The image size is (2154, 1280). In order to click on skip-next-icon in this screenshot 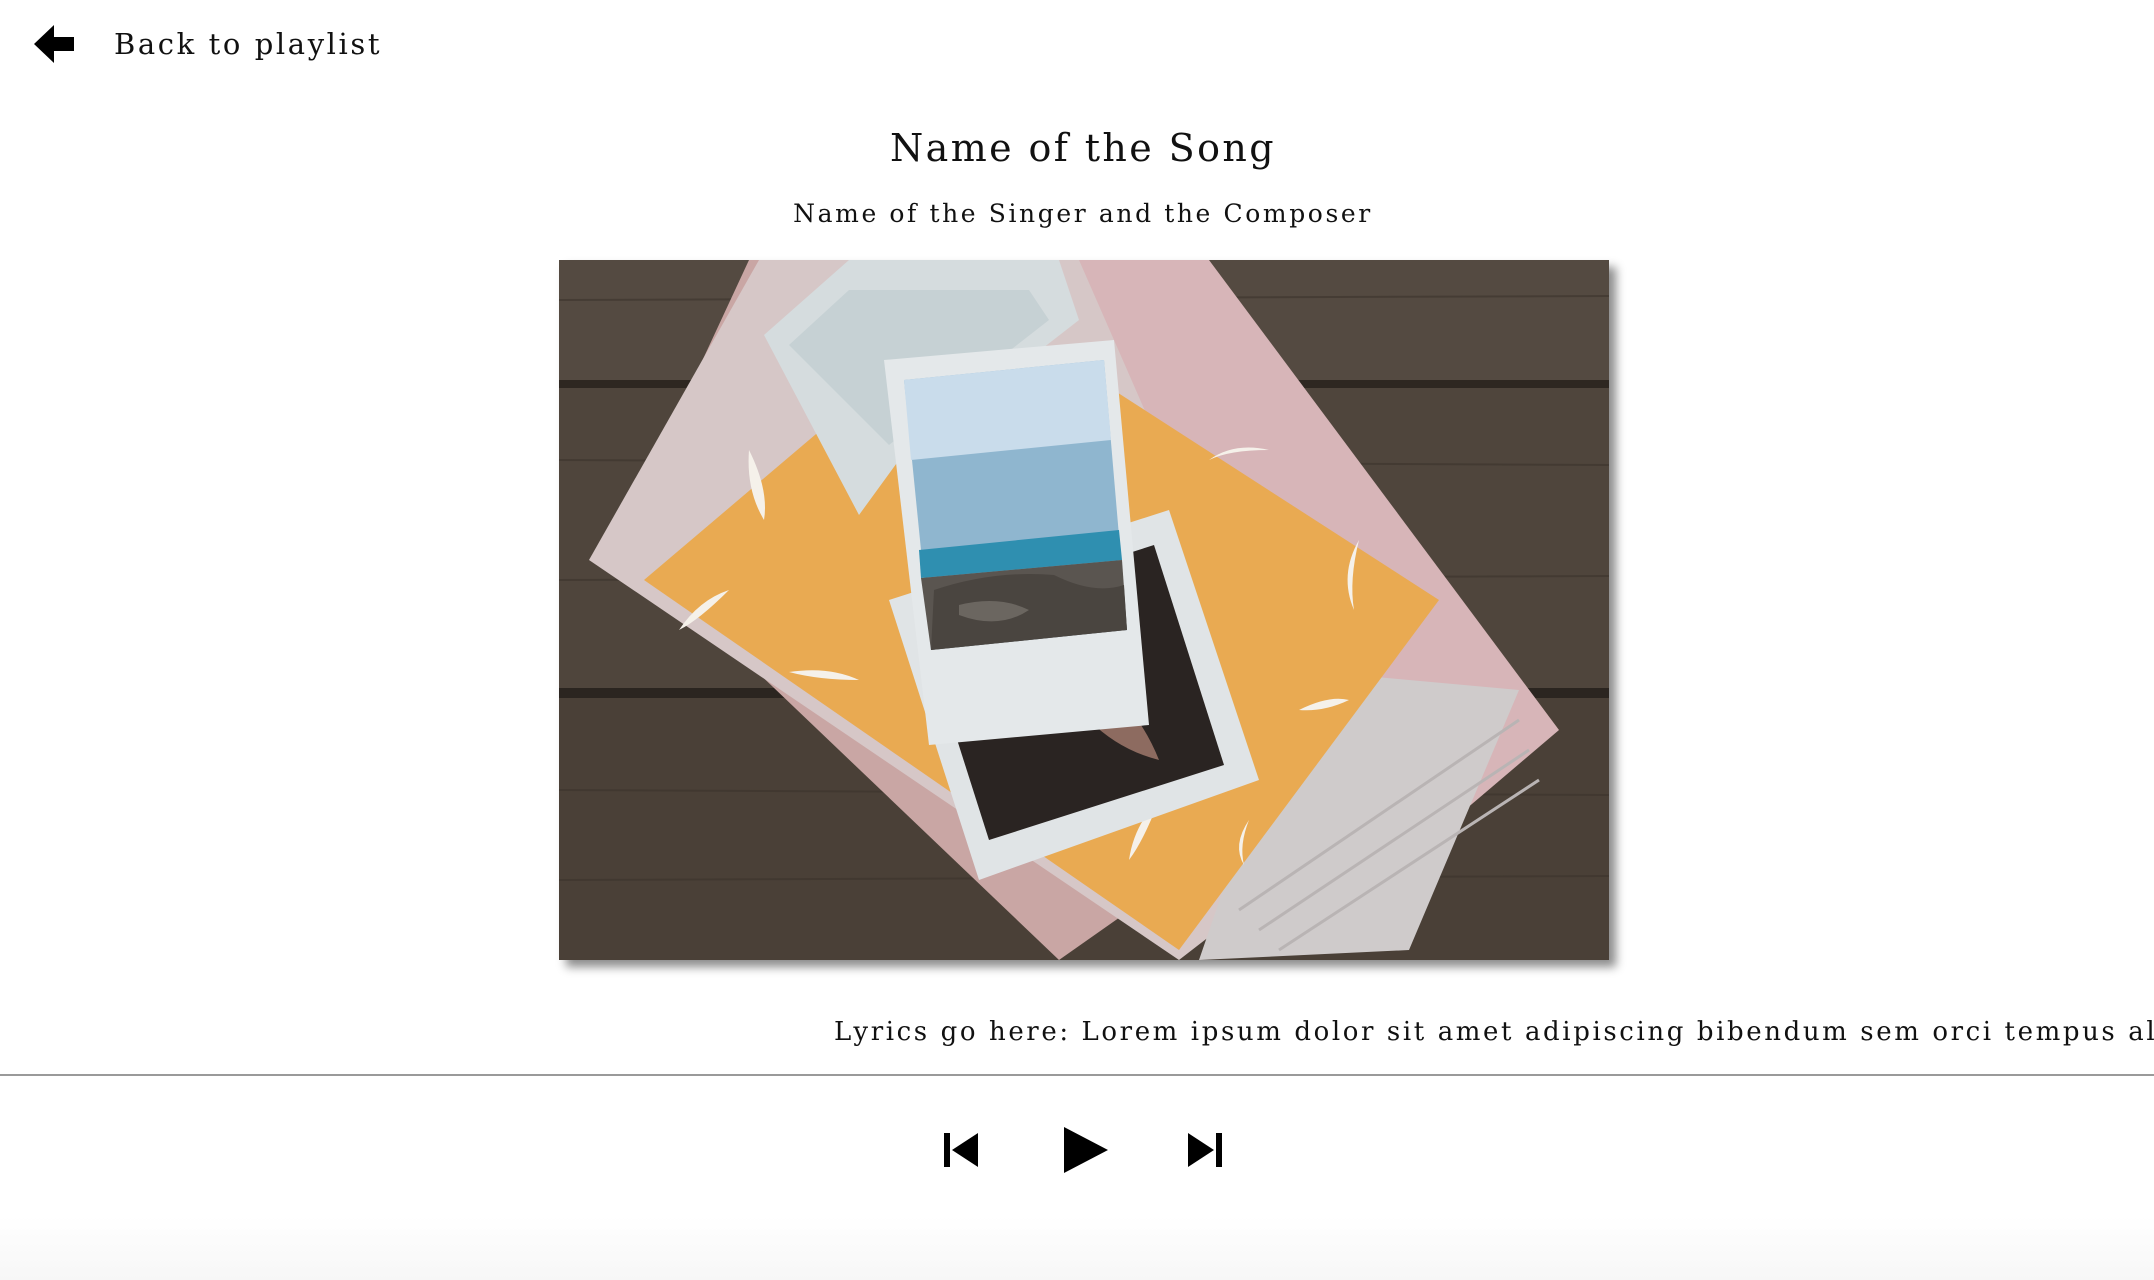, I will do `click(1203, 1150)`.